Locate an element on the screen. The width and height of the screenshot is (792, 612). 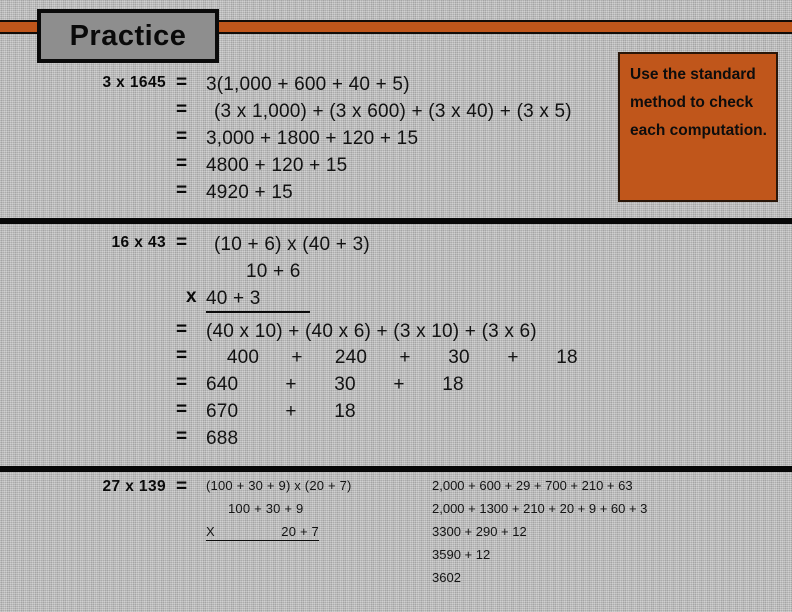
expression: 3(1,000 + 600 + 40 + 5) is located at coordinates (308, 84).